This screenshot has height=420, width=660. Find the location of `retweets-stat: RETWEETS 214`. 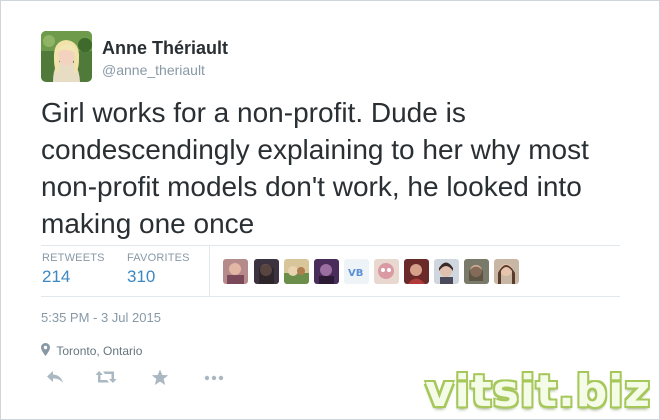

retweets-stat: RETWEETS 214 is located at coordinates (73, 269).